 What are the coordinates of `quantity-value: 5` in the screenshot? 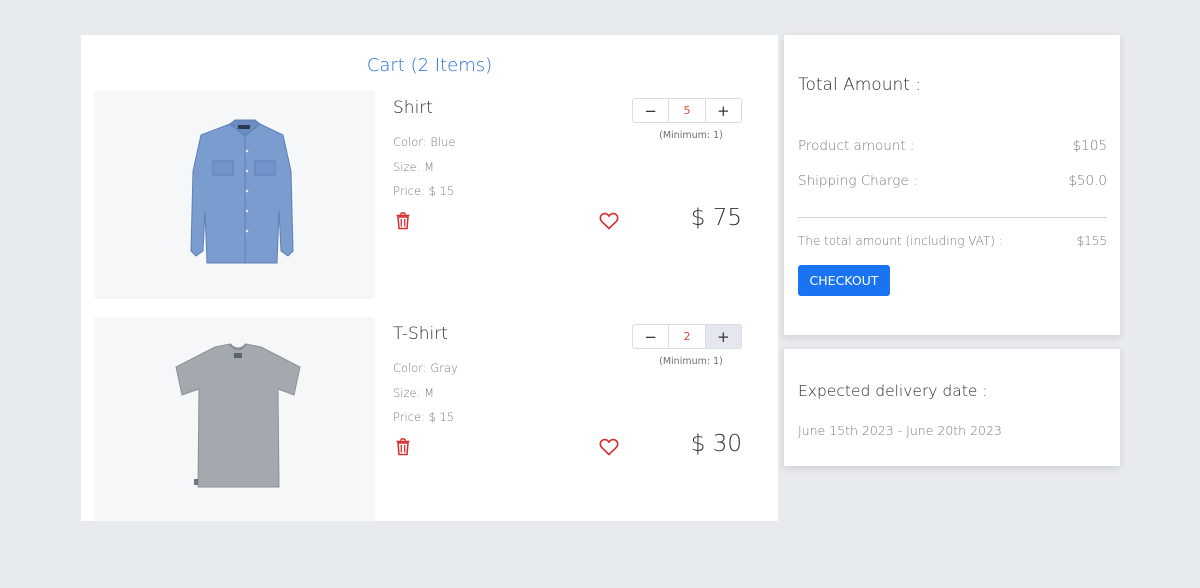 It's located at (687, 110).